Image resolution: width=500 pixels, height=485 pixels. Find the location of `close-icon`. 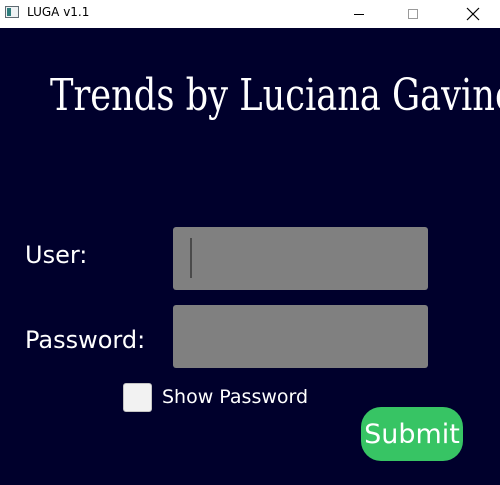

close-icon is located at coordinates (473, 14).